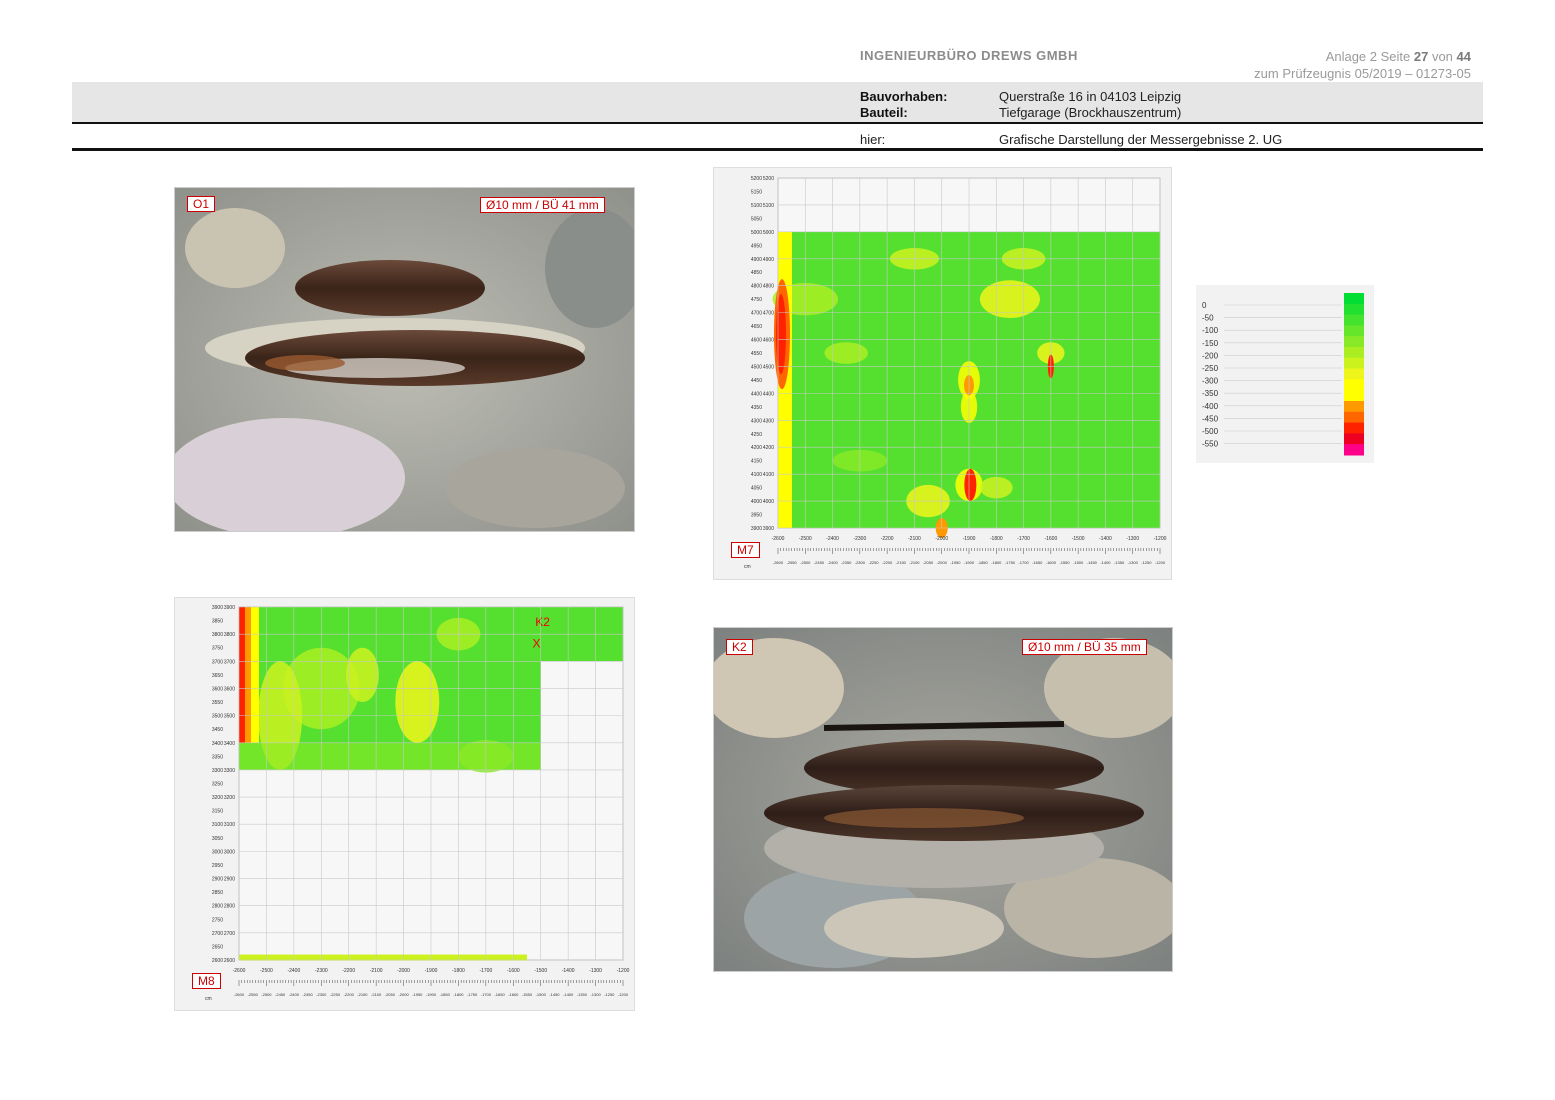 This screenshot has height=1100, width=1555. I want to click on photo-k2-caption: Ø10 mm / BÜ 35 mm, so click(1084, 647).